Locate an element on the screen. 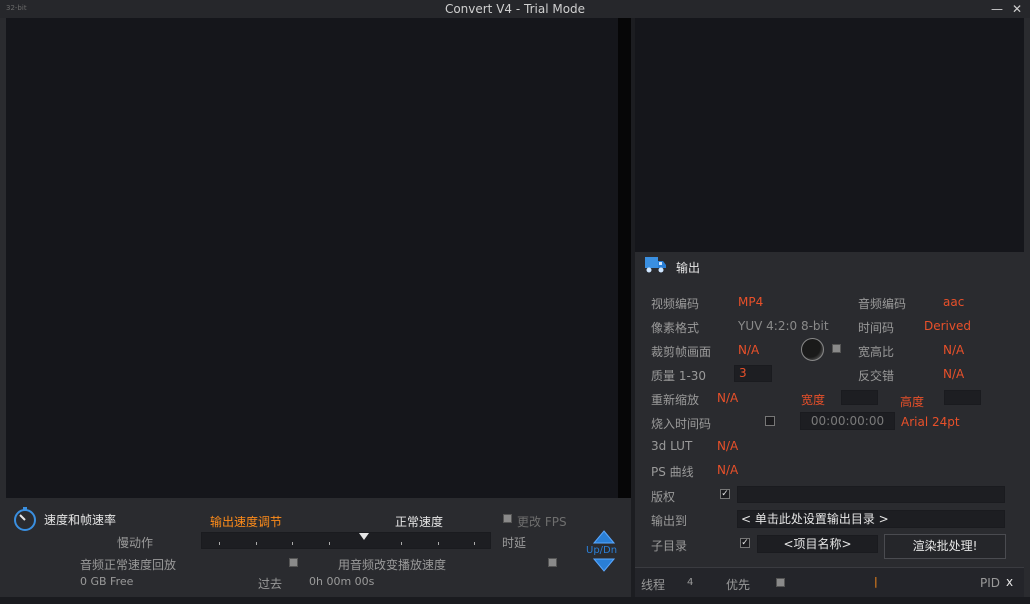 This screenshot has height=604, width=1030. free-space-label: 0 GB Free is located at coordinates (107, 581).